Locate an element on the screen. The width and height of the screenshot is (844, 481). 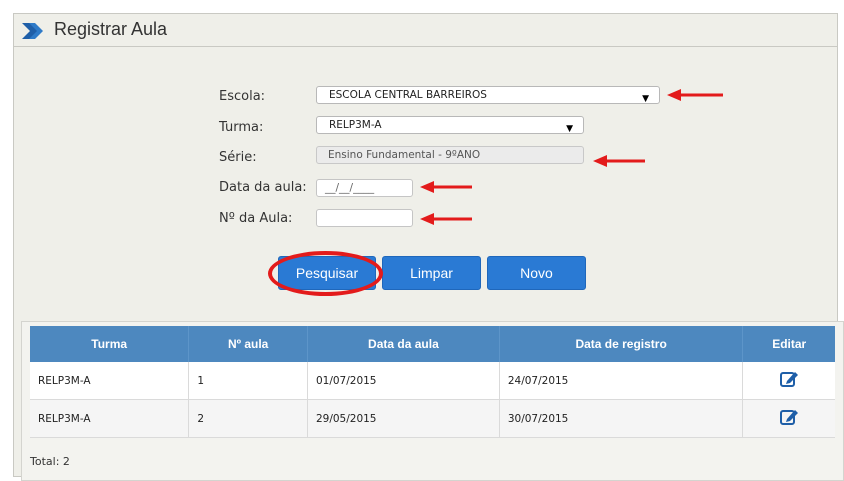
data-aula-placeholder: __/__/____ is located at coordinates (350, 188).